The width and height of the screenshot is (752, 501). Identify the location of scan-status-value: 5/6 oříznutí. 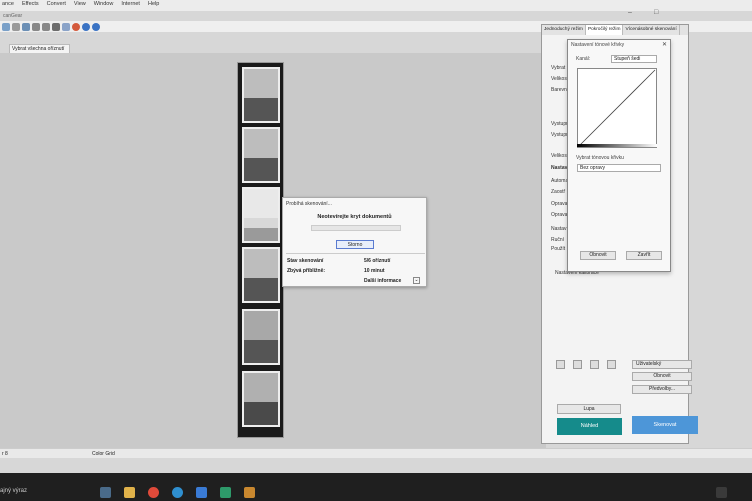
(377, 261).